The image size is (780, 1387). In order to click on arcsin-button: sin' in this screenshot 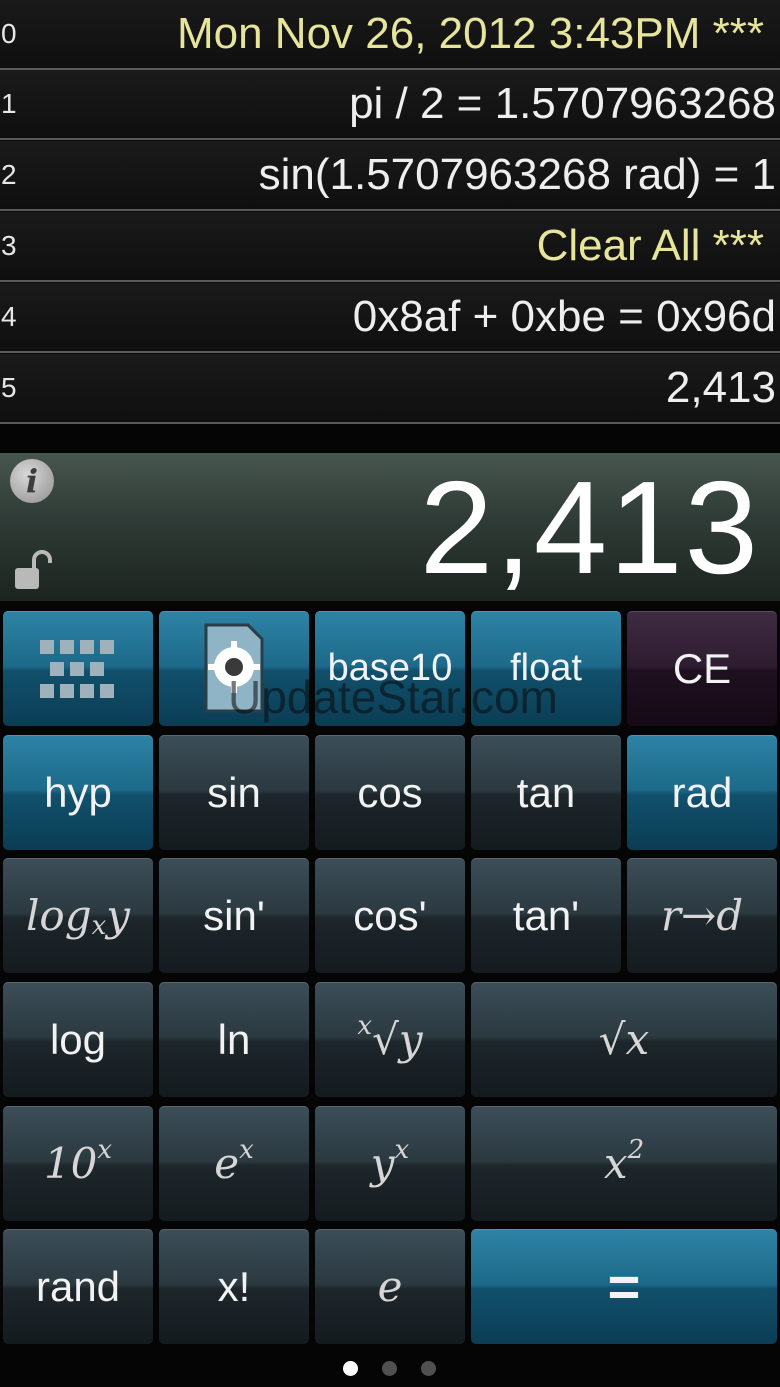, I will do `click(234, 915)`.